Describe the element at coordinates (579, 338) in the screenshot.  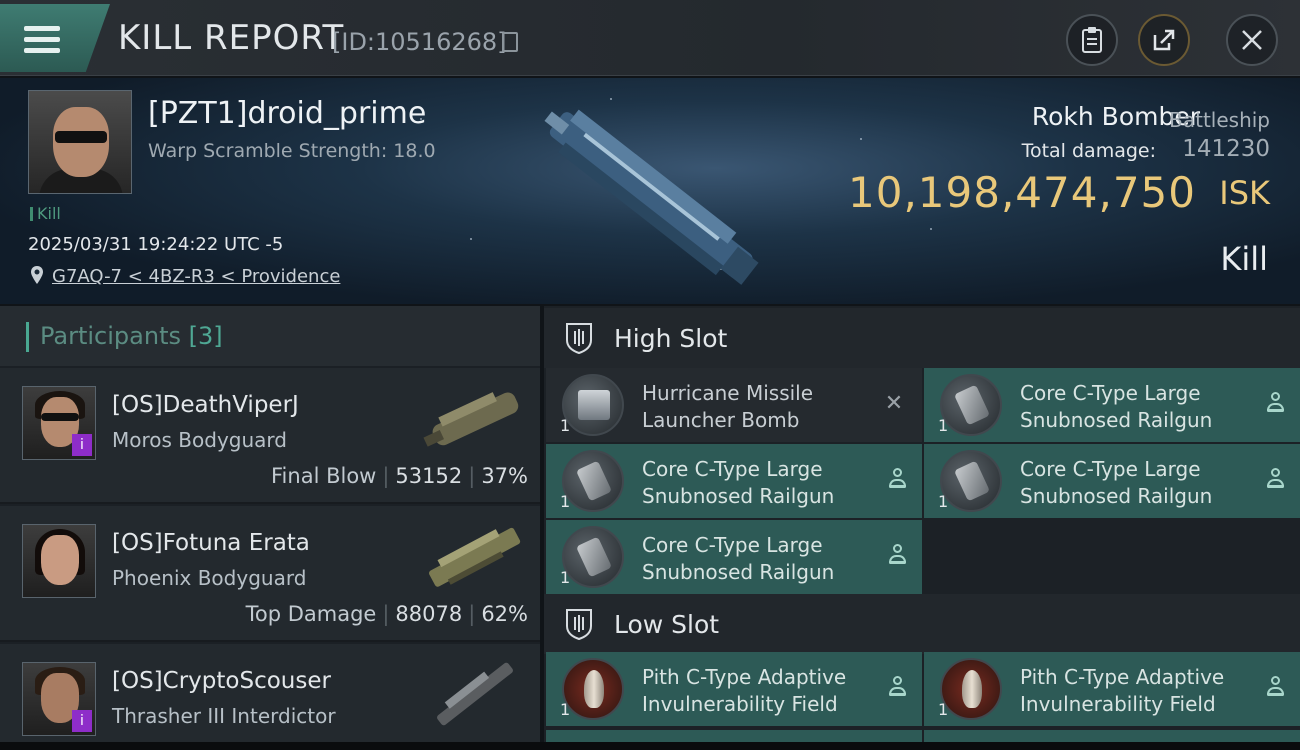
I see `high-slot-icon` at that location.